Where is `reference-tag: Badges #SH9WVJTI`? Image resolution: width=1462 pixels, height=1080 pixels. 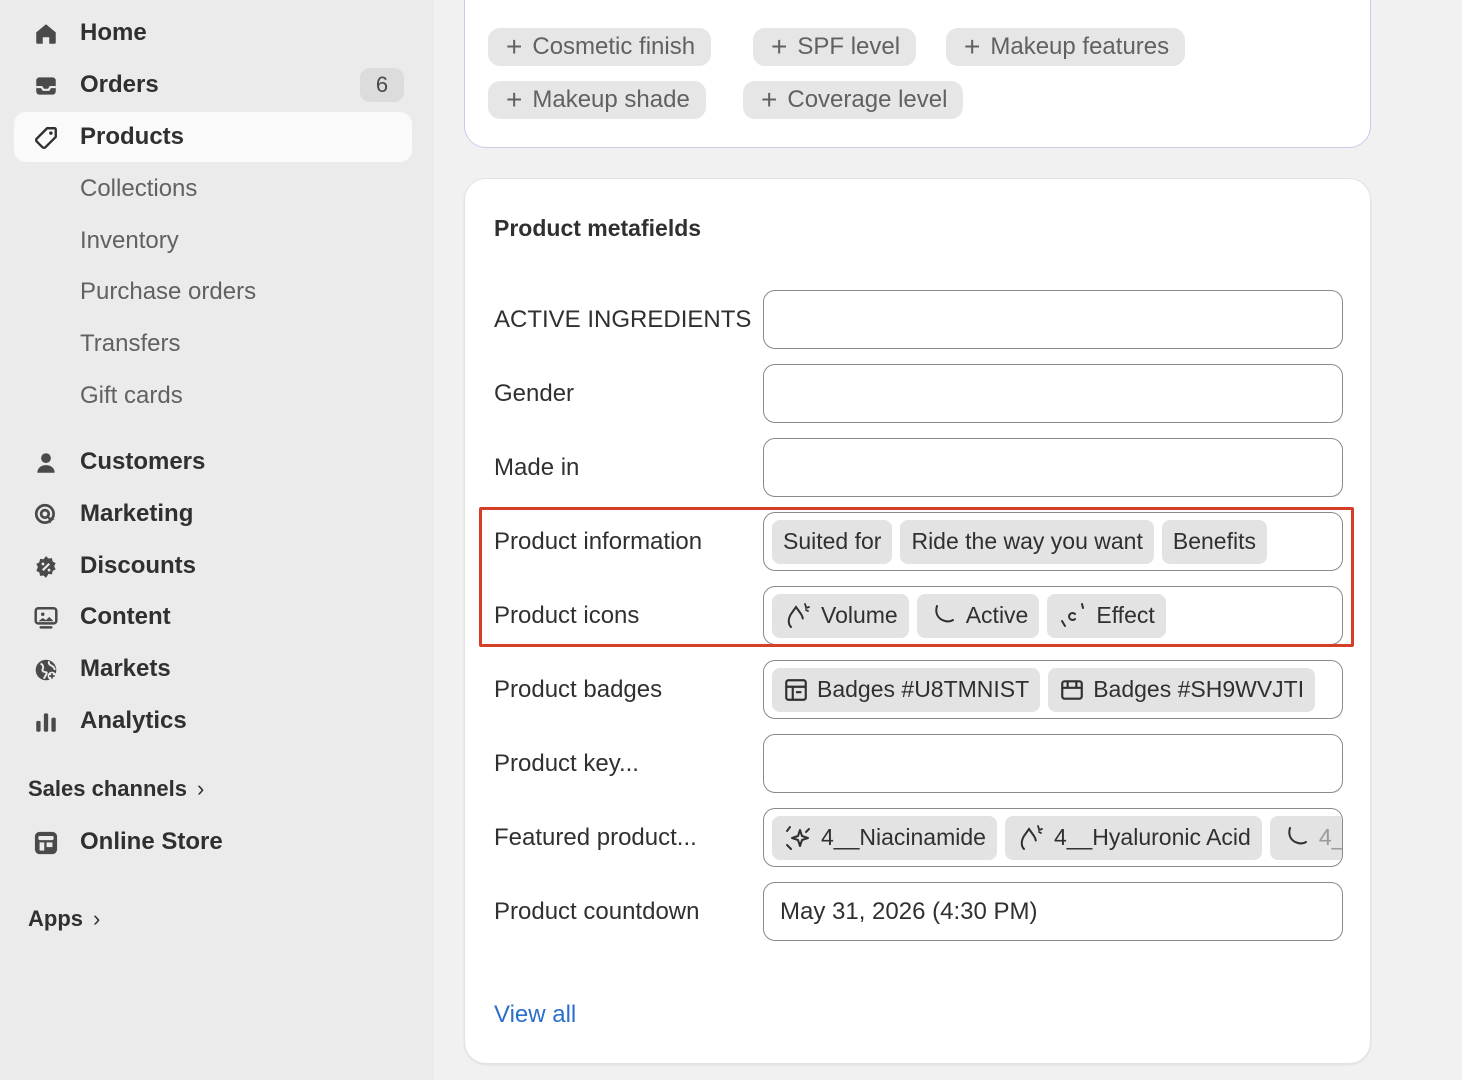
reference-tag: Badges #SH9WVJTI is located at coordinates (1182, 689).